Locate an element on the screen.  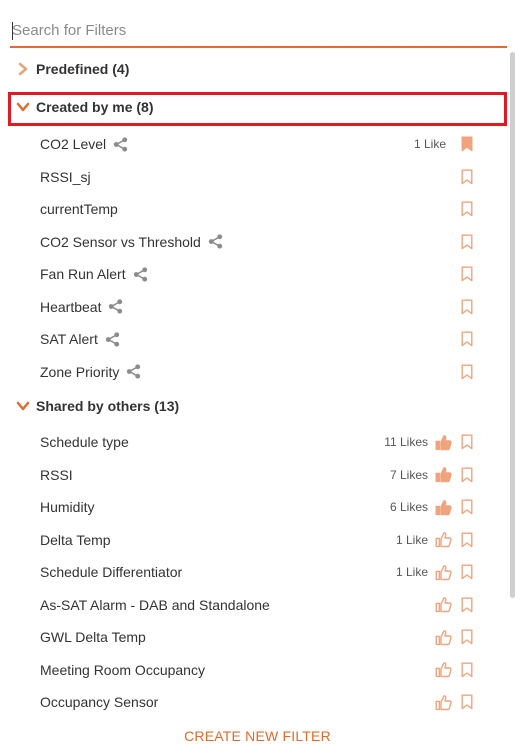
filter-name-text: Occupancy Sensor is located at coordinates (99, 702).